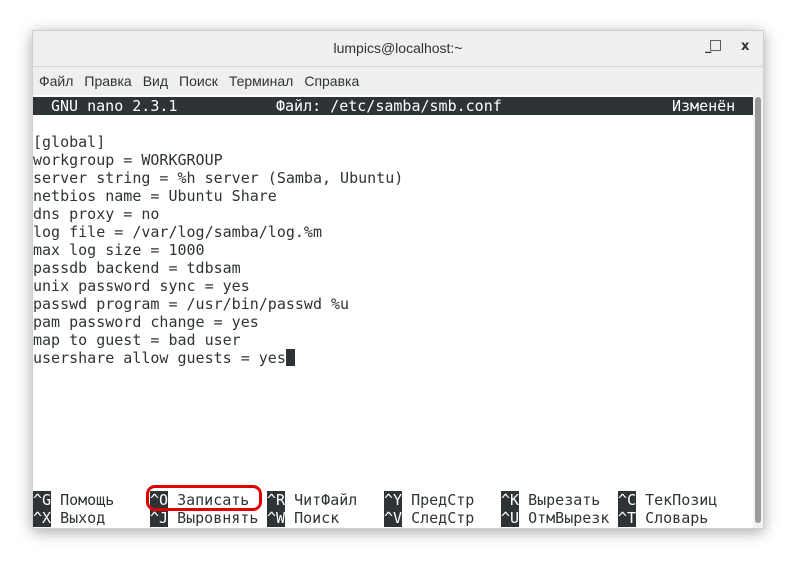 The image size is (795, 561). Describe the element at coordinates (155, 196) in the screenshot. I see `content-line: netbios name = Ubuntu Share` at that location.